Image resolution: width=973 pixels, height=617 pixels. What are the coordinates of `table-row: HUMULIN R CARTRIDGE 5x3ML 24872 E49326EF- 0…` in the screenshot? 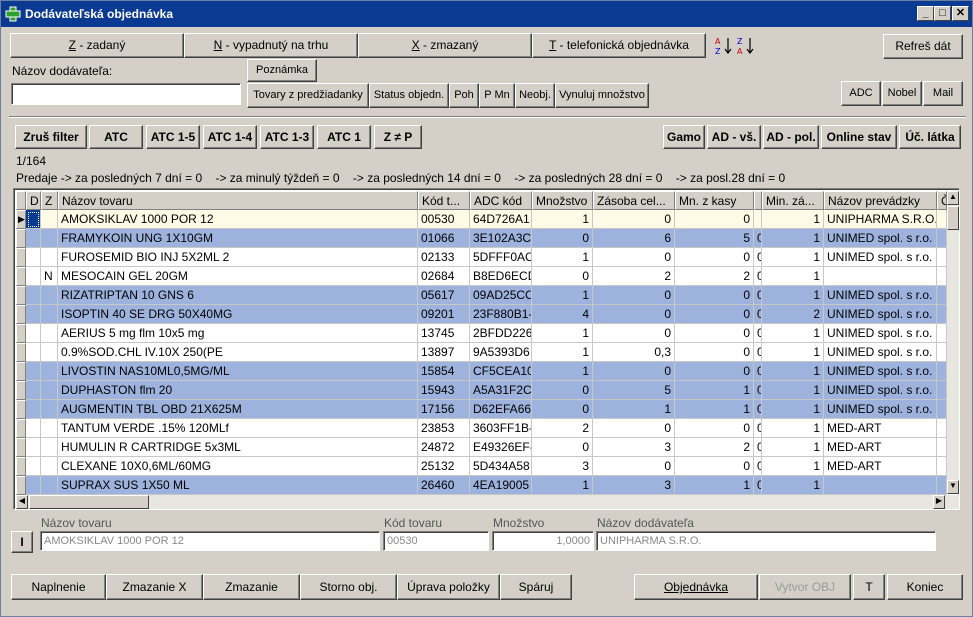 It's located at (481, 447).